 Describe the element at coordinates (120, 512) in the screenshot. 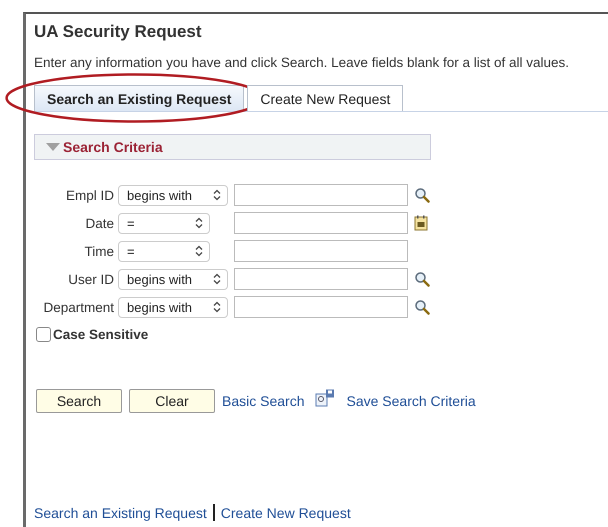

I see `footer-link: Search an Existing Request` at that location.